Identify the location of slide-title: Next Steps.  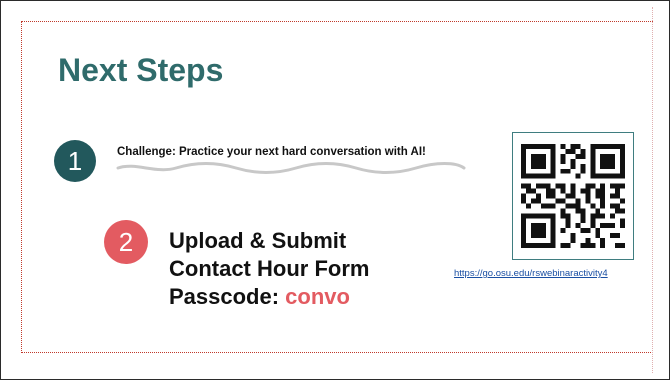
(141, 70).